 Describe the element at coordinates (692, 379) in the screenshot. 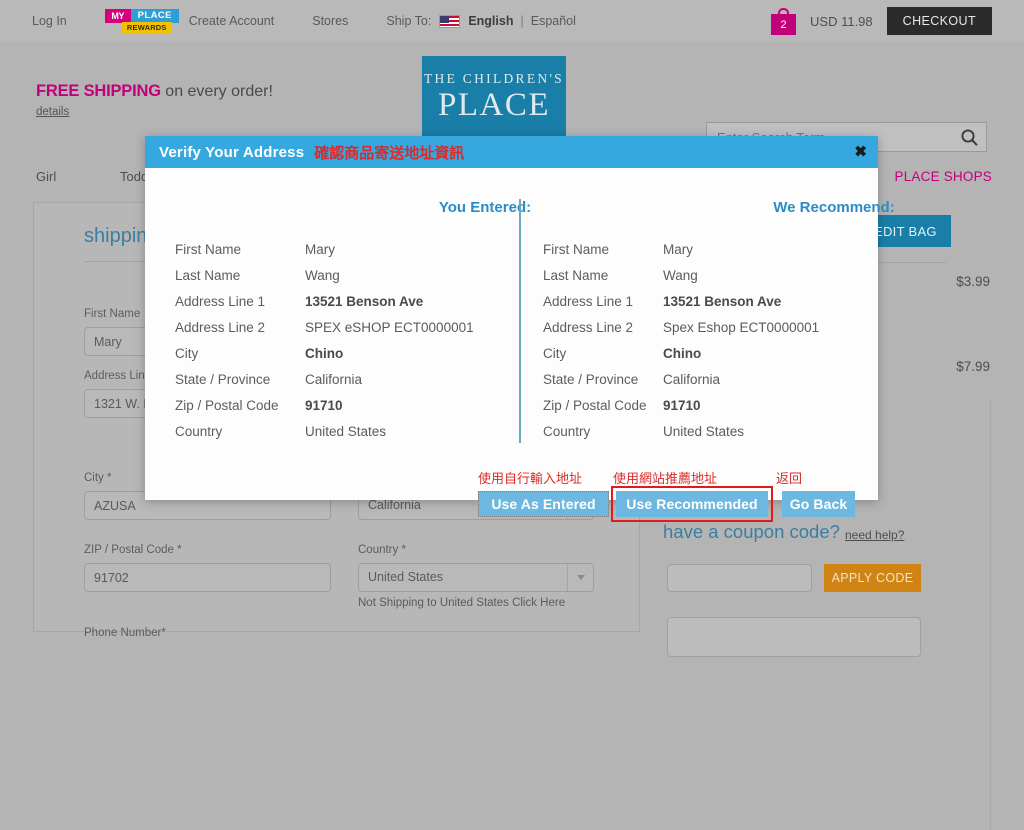

I see `address-value-recommended-5: California` at that location.